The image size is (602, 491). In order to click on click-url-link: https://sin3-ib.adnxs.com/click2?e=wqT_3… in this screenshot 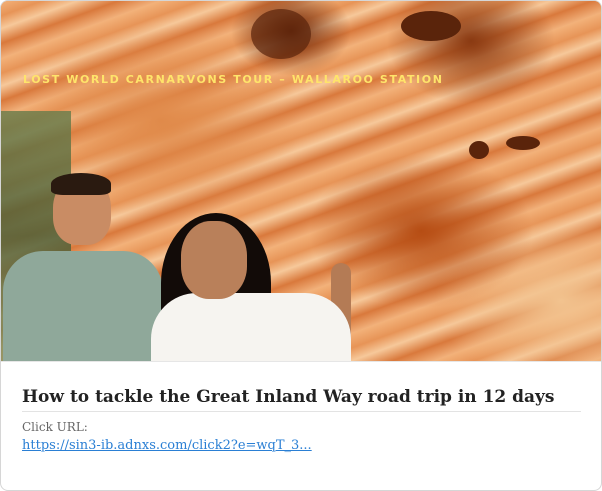, I will do `click(167, 445)`.